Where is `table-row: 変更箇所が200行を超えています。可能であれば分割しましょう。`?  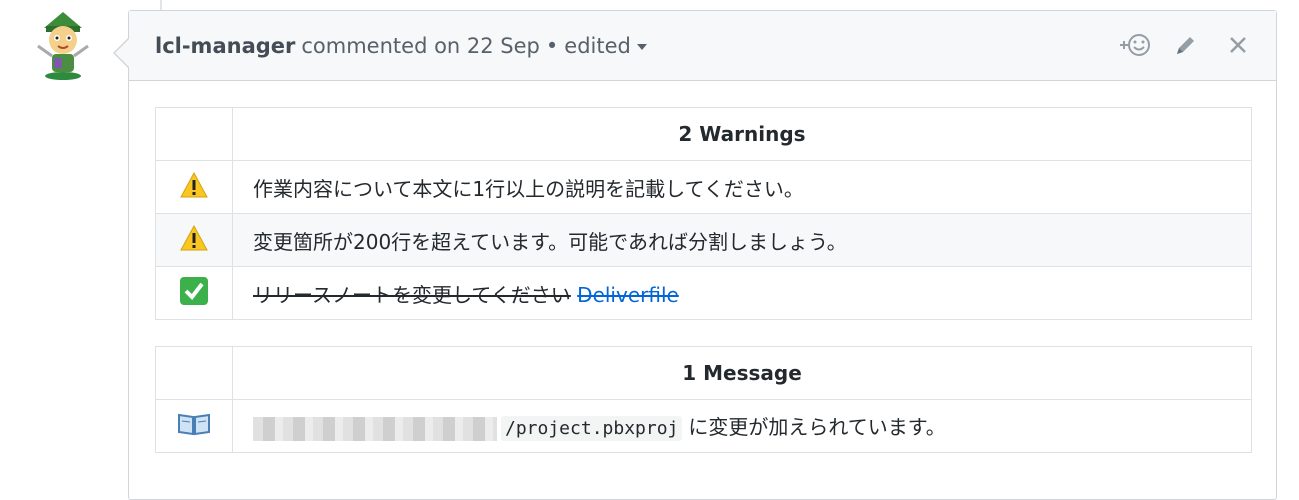
table-row: 変更箇所が200行を超えています。可能であれば分割しましょう。 is located at coordinates (703, 240).